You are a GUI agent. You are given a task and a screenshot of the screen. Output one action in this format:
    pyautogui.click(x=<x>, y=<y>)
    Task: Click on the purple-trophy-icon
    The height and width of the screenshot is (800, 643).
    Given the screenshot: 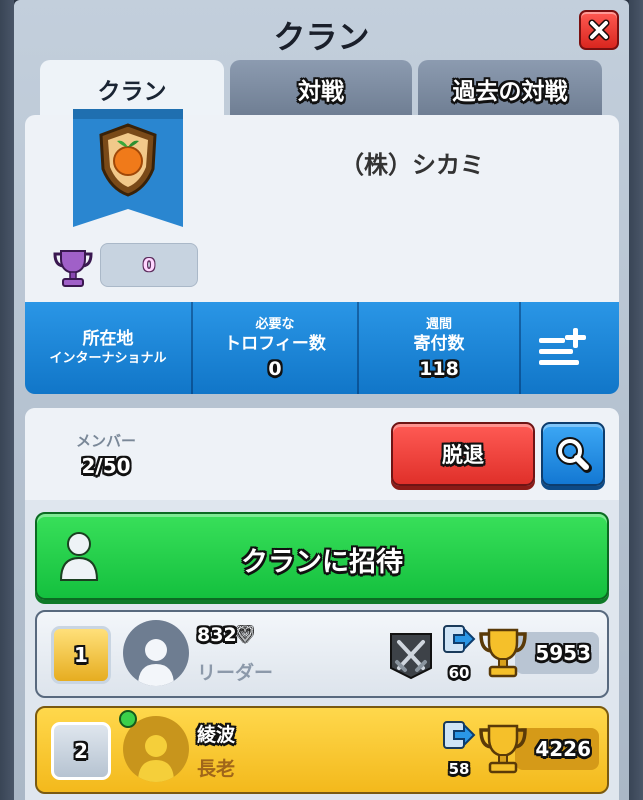 What is the action you would take?
    pyautogui.click(x=73, y=268)
    